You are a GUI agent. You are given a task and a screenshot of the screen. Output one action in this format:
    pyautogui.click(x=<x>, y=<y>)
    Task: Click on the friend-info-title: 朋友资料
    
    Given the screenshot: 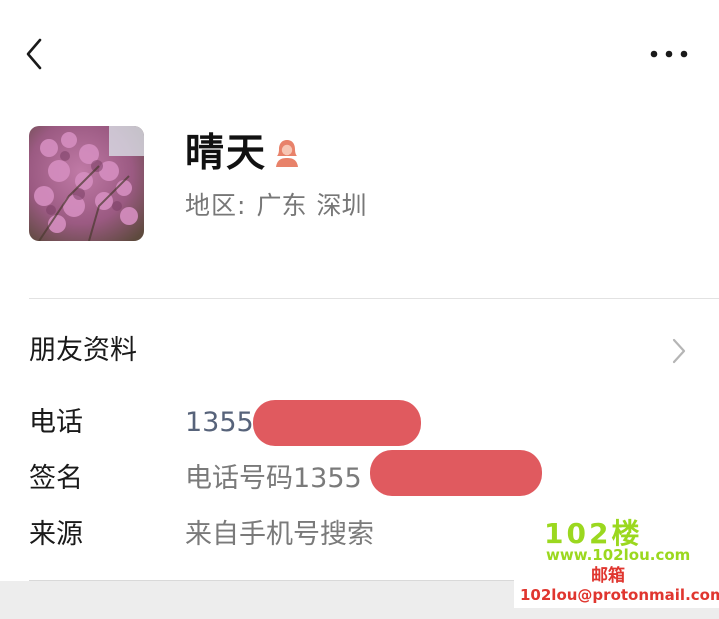 What is the action you would take?
    pyautogui.click(x=83, y=351)
    